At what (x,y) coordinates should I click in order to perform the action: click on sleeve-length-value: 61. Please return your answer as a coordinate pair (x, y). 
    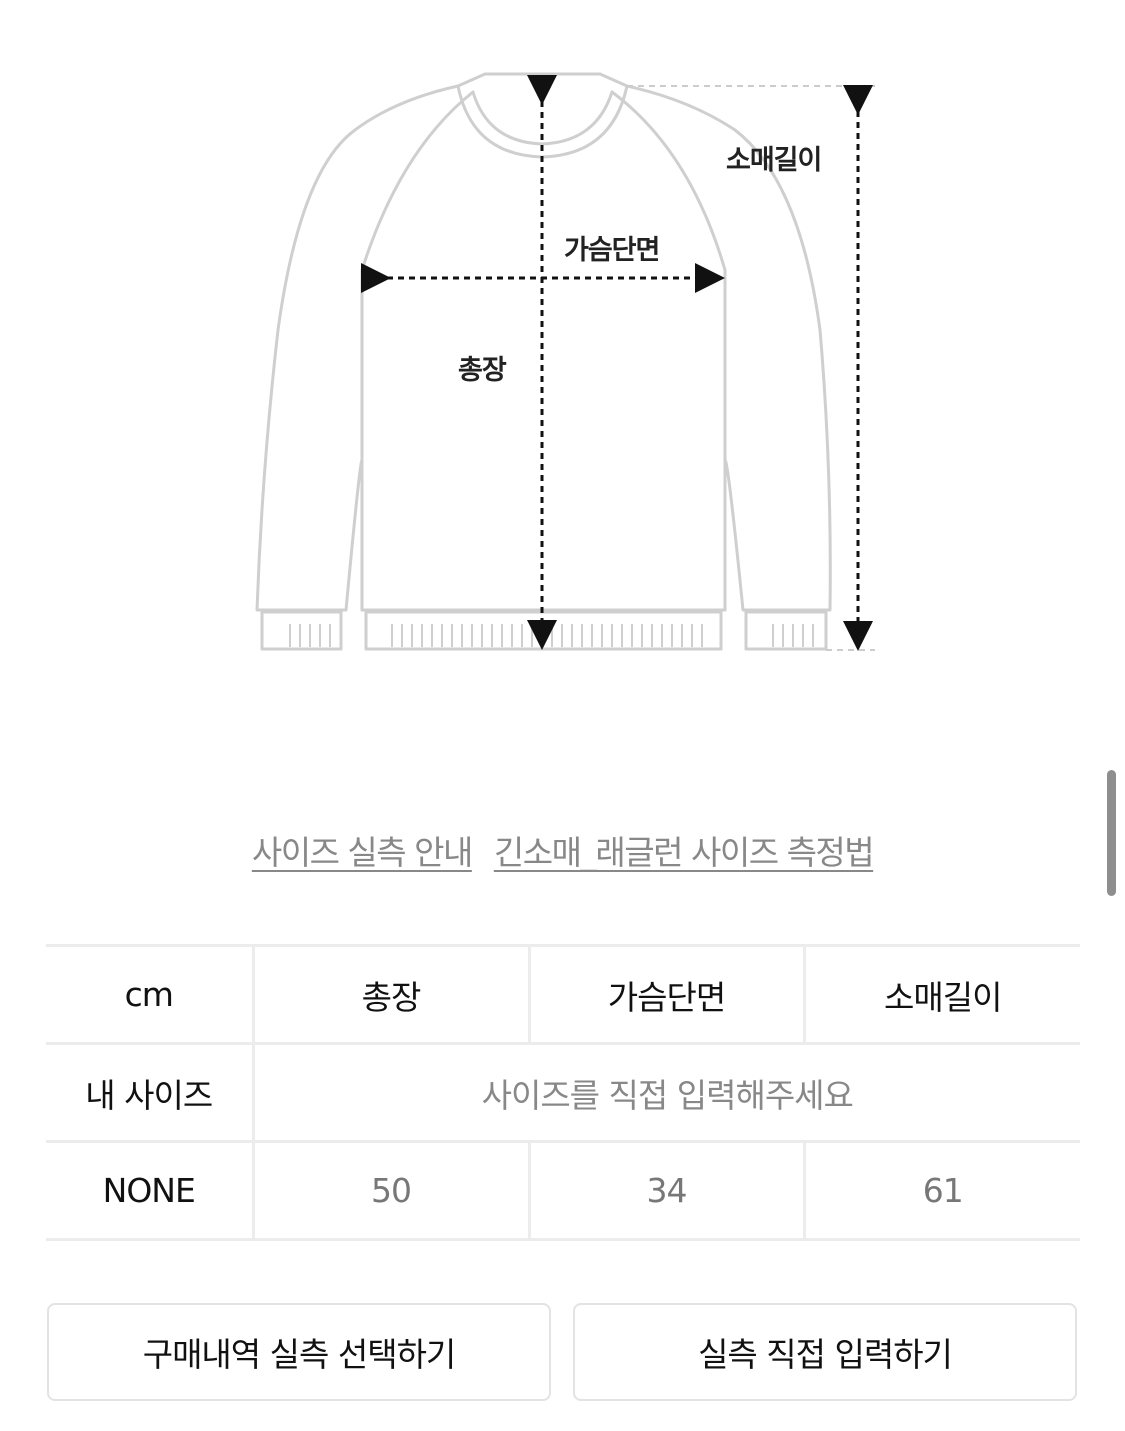
    Looking at the image, I should click on (941, 1190).